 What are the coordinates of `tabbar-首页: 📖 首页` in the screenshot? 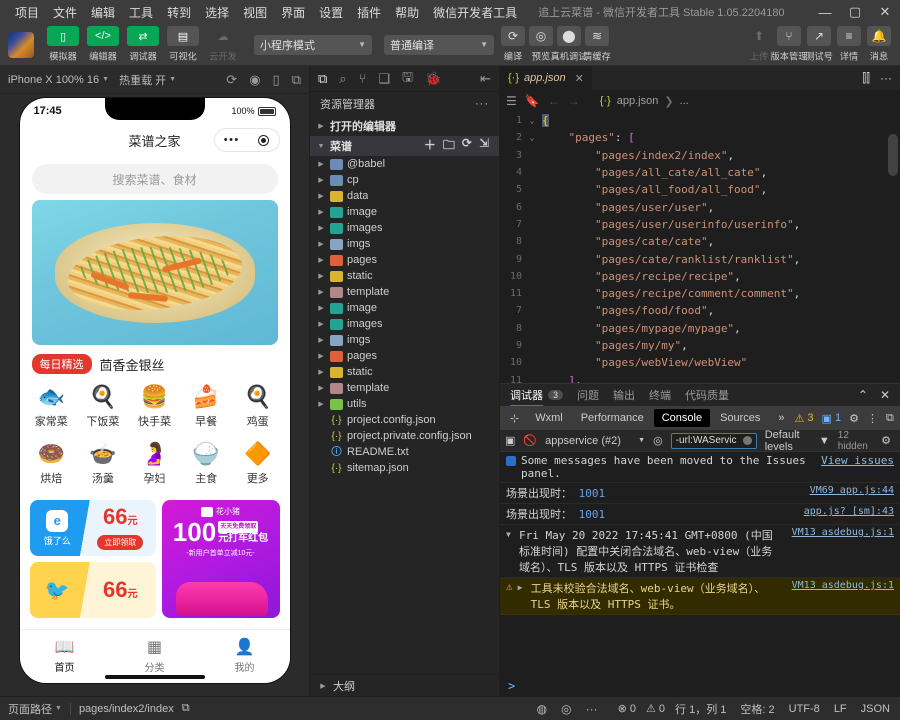 It's located at (65, 656).